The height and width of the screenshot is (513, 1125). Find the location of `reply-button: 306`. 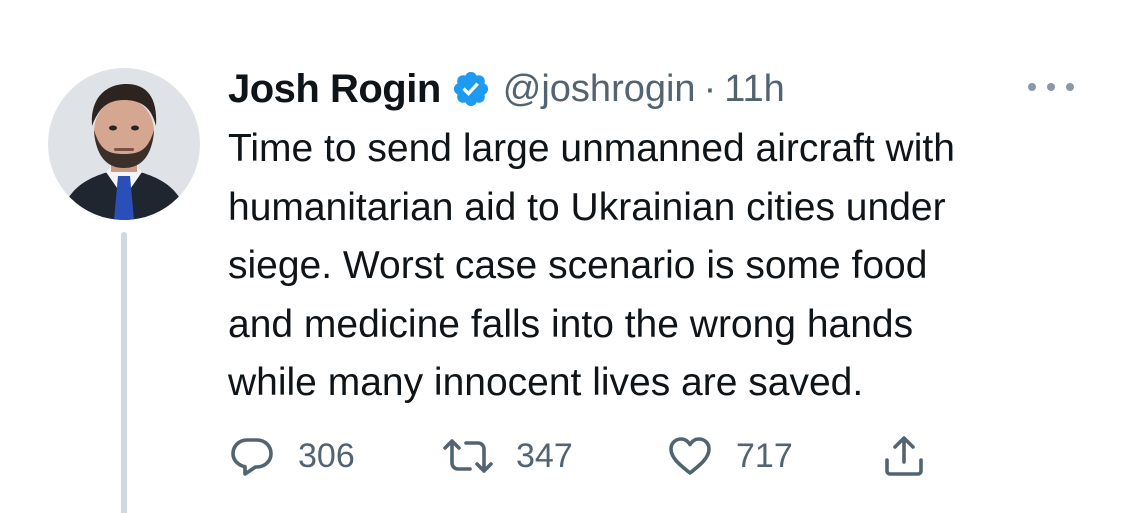

reply-button: 306 is located at coordinates (291, 456).